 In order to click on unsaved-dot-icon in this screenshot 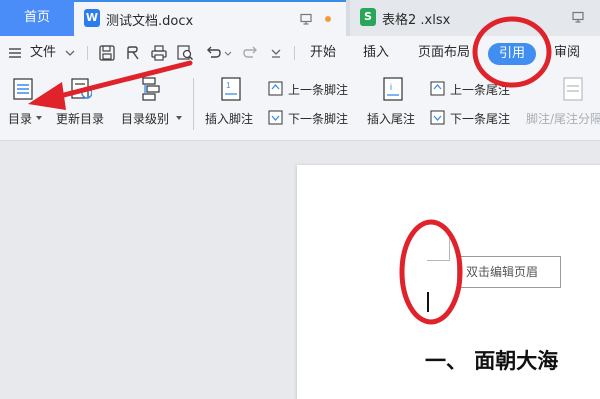, I will do `click(328, 19)`.